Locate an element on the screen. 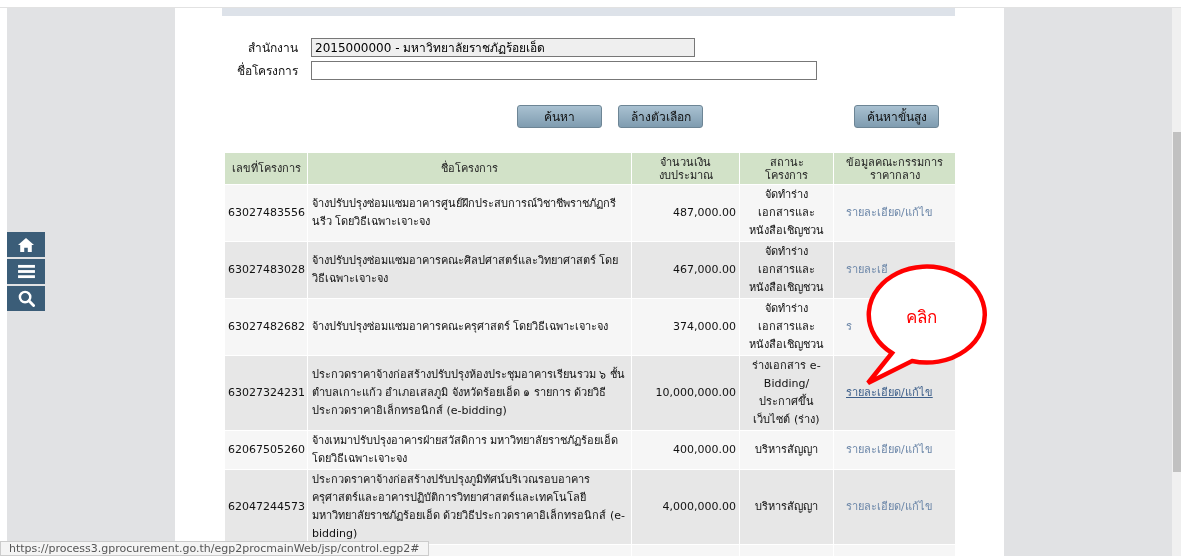 This screenshot has height=556, width=1181. table-cell: 62067505260 is located at coordinates (266, 449).